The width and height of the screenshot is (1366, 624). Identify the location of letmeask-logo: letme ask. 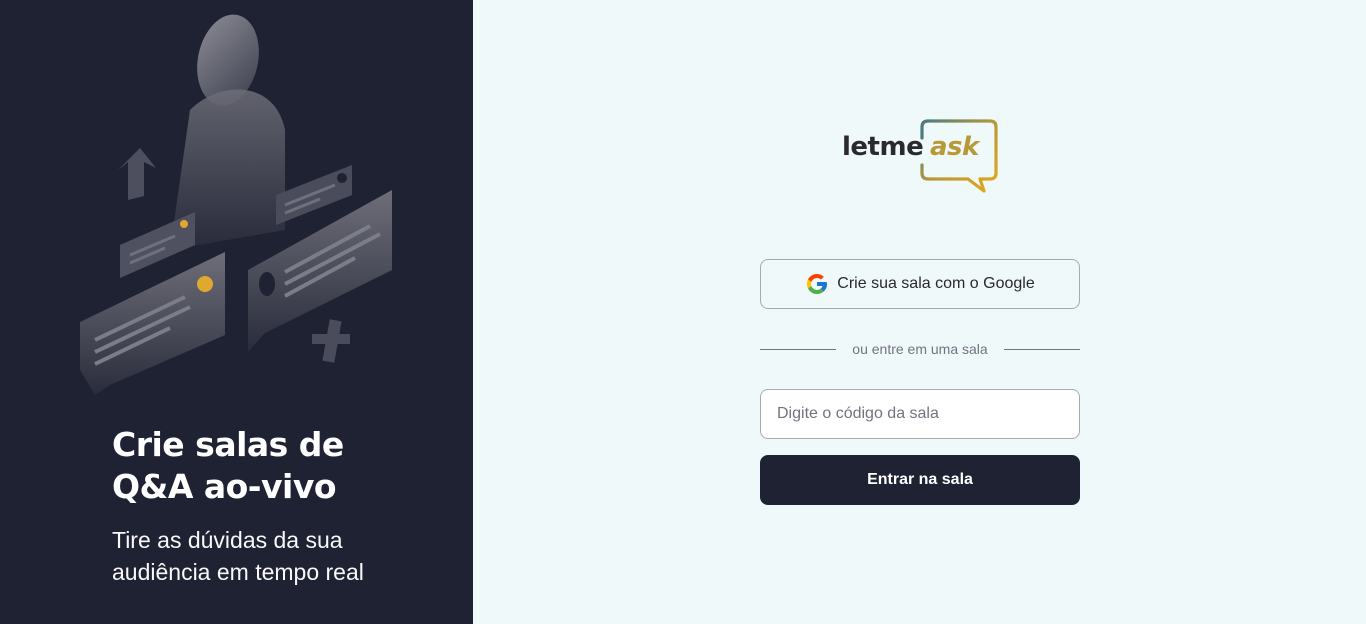
(920, 158).